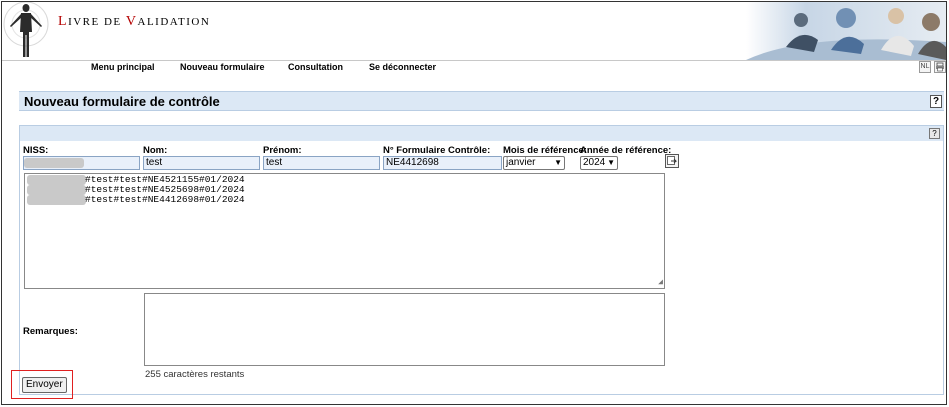 The image size is (949, 407). Describe the element at coordinates (165, 199) in the screenshot. I see `entry-text: #test#test#NE4412698#01/2024` at that location.